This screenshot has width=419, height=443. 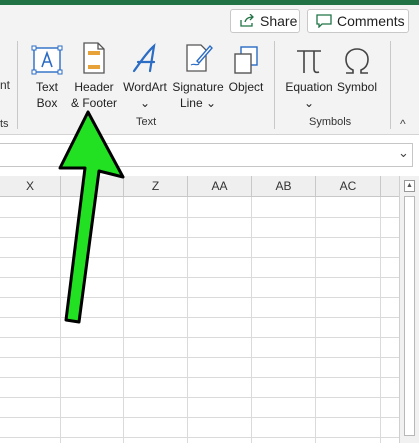 What do you see at coordinates (5, 85) in the screenshot?
I see `partial-tool-label: nt` at bounding box center [5, 85].